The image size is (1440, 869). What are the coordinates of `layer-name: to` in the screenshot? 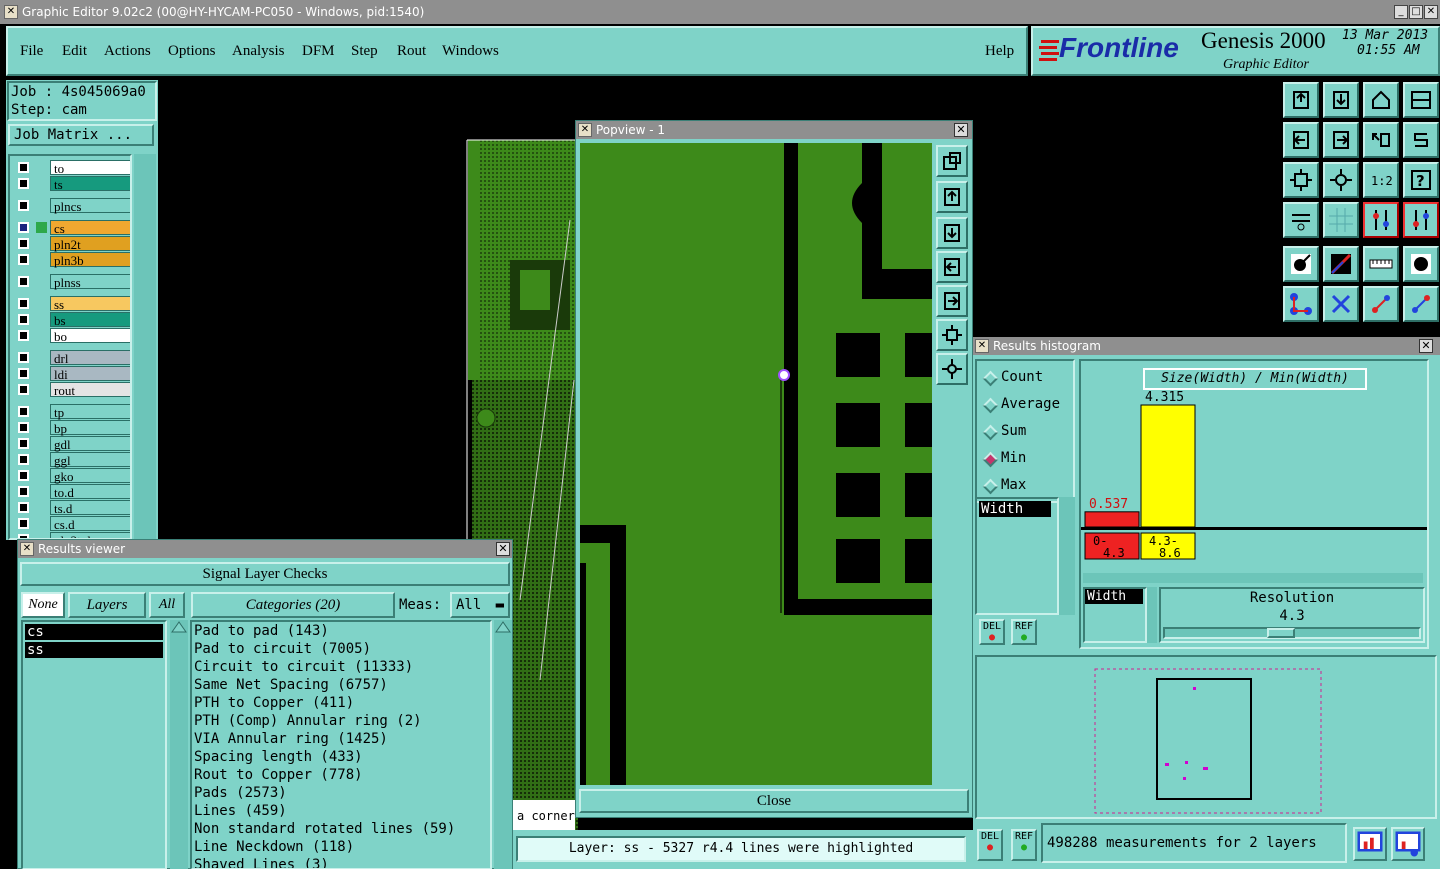 It's located at (90, 168).